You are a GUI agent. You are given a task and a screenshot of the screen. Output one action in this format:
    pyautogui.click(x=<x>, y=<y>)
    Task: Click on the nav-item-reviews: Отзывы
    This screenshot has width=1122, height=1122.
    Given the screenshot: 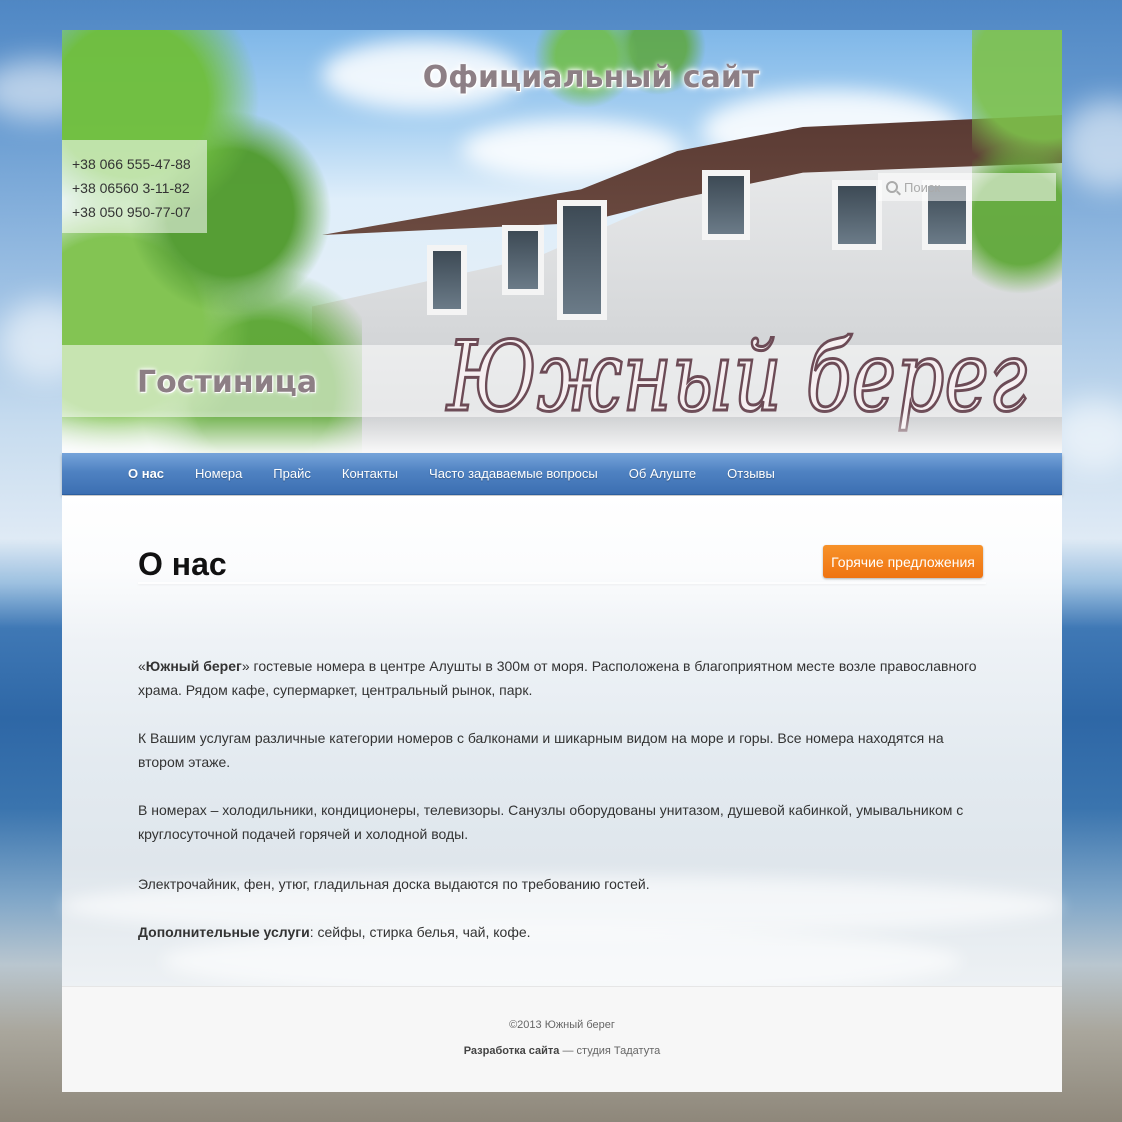 What is the action you would take?
    pyautogui.click(x=751, y=473)
    